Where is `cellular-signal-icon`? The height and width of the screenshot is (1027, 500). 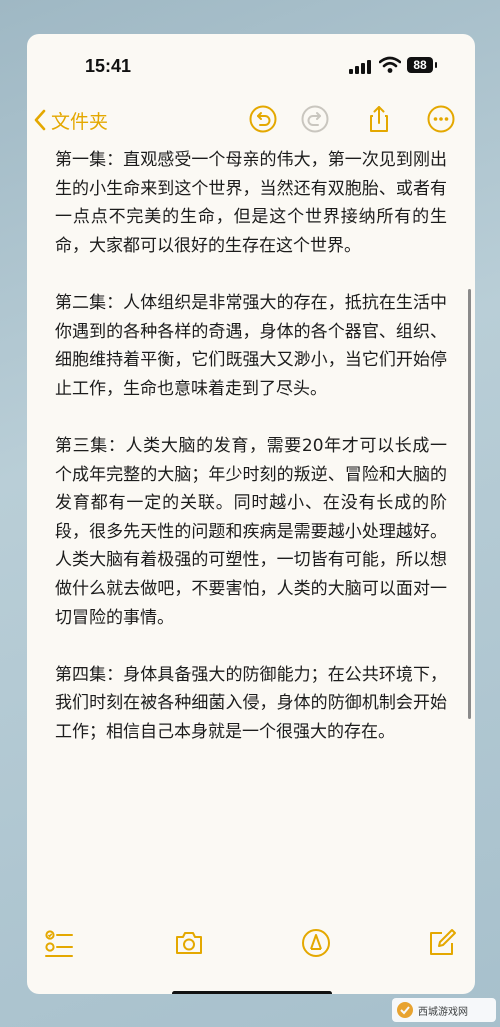
cellular-signal-icon is located at coordinates (360, 67).